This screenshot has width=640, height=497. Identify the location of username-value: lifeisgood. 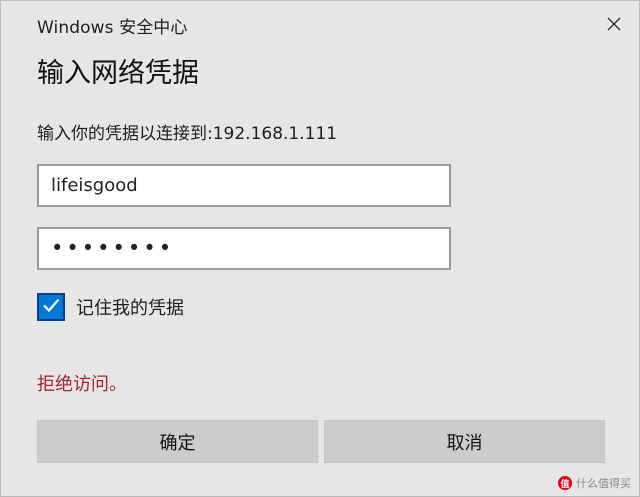
(94, 185).